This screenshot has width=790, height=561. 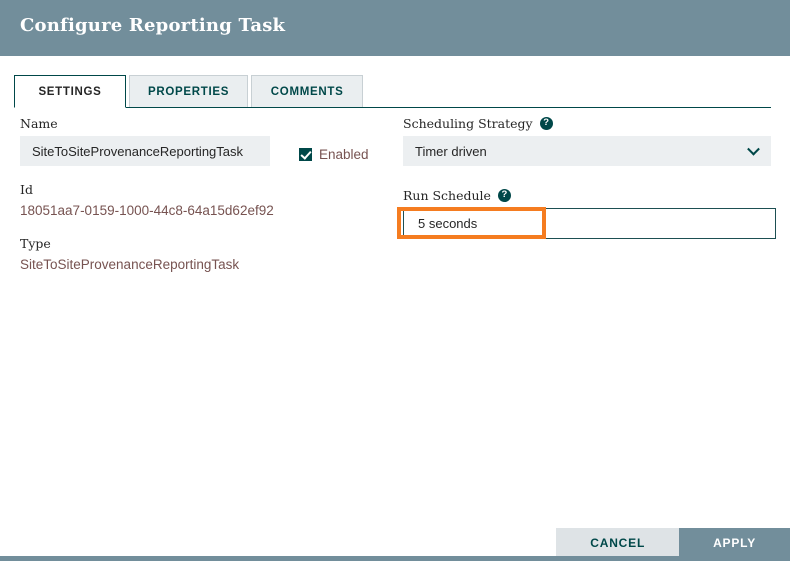 What do you see at coordinates (451, 151) in the screenshot?
I see `scheduling-strategy-value: Timer driven` at bounding box center [451, 151].